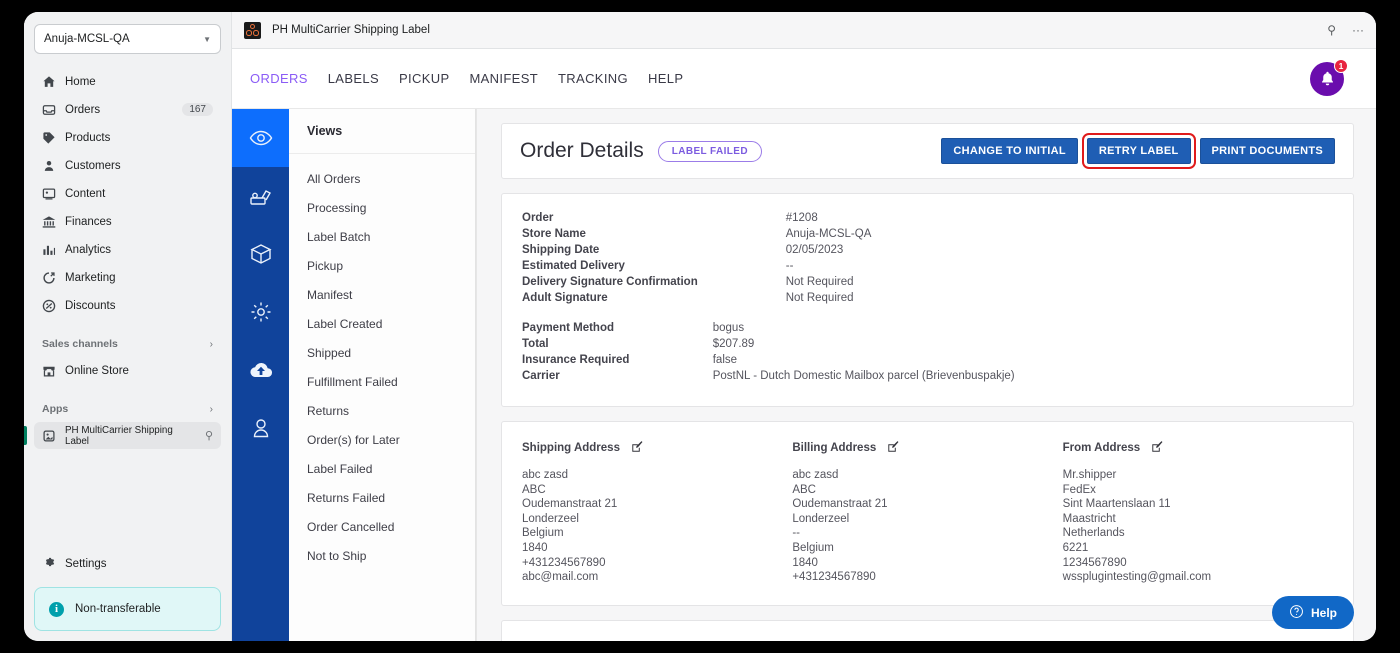 The width and height of the screenshot is (1400, 653). What do you see at coordinates (927, 448) in the screenshot?
I see `billing-address-header: Billing Address` at bounding box center [927, 448].